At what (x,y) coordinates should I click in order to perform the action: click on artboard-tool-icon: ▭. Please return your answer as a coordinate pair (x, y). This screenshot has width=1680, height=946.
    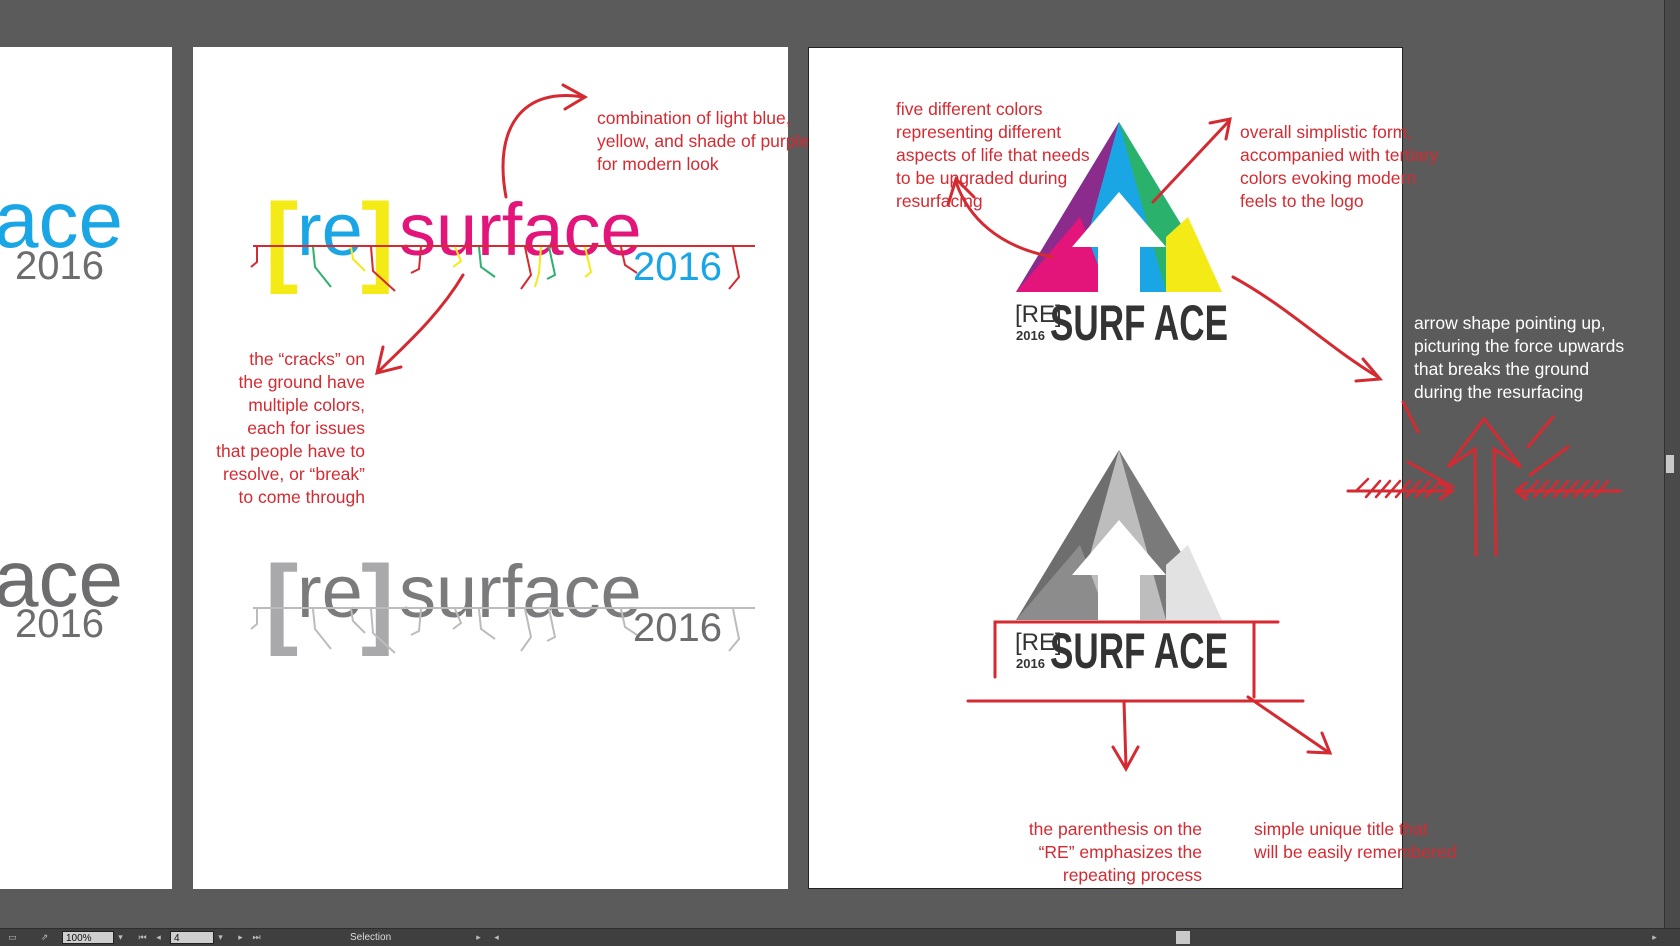
    Looking at the image, I should click on (12, 937).